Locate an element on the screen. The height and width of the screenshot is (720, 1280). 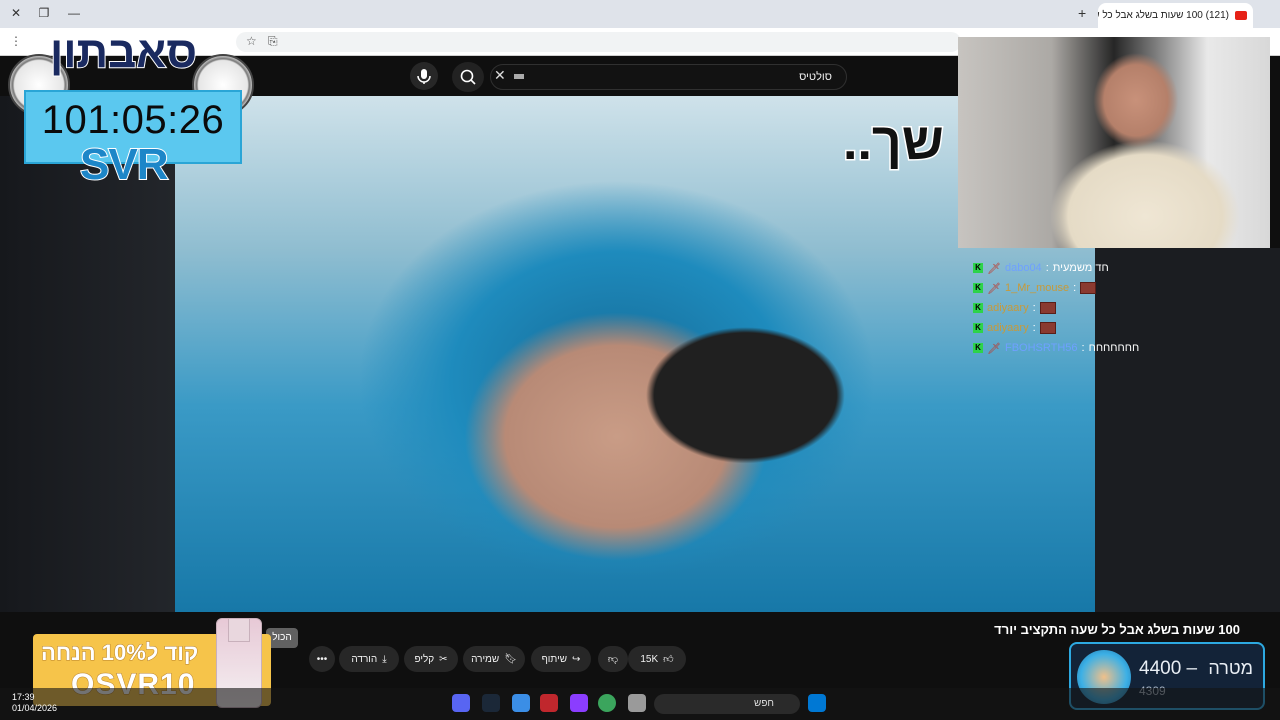
chat-username: 1_Mr_mouse is located at coordinates (1037, 288).